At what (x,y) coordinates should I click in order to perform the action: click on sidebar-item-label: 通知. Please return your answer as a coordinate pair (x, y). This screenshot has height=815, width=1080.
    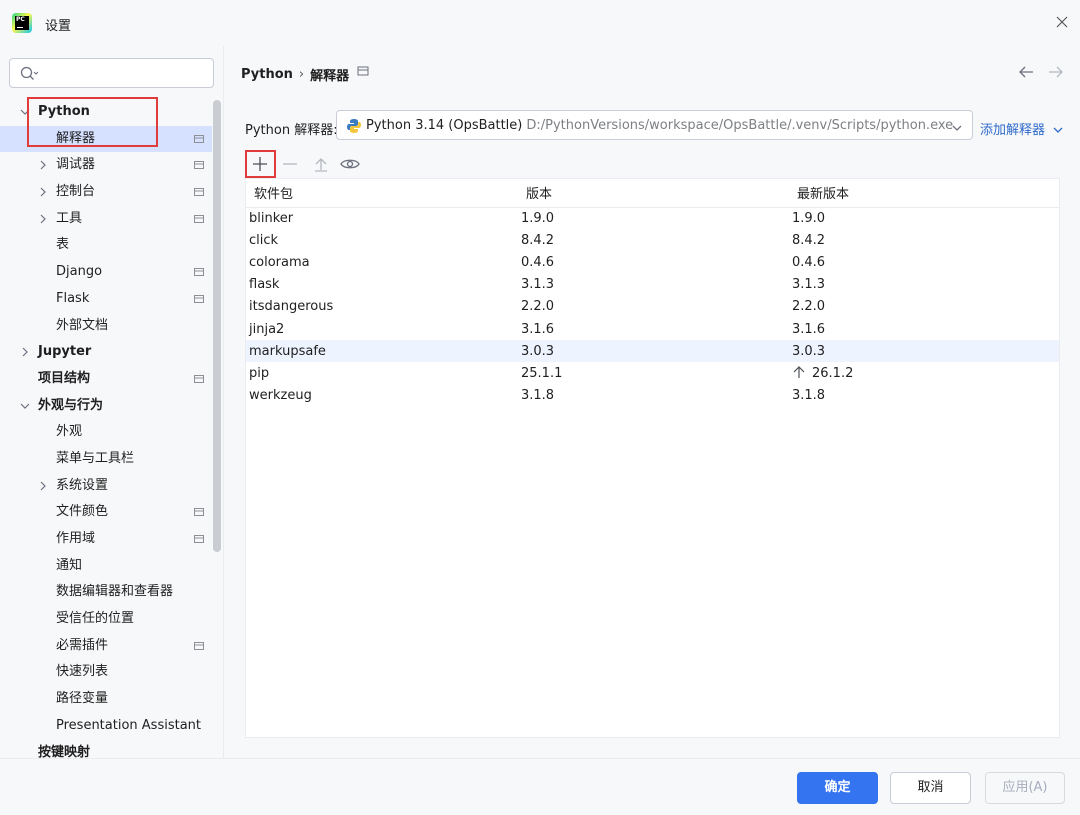
    Looking at the image, I should click on (69, 565).